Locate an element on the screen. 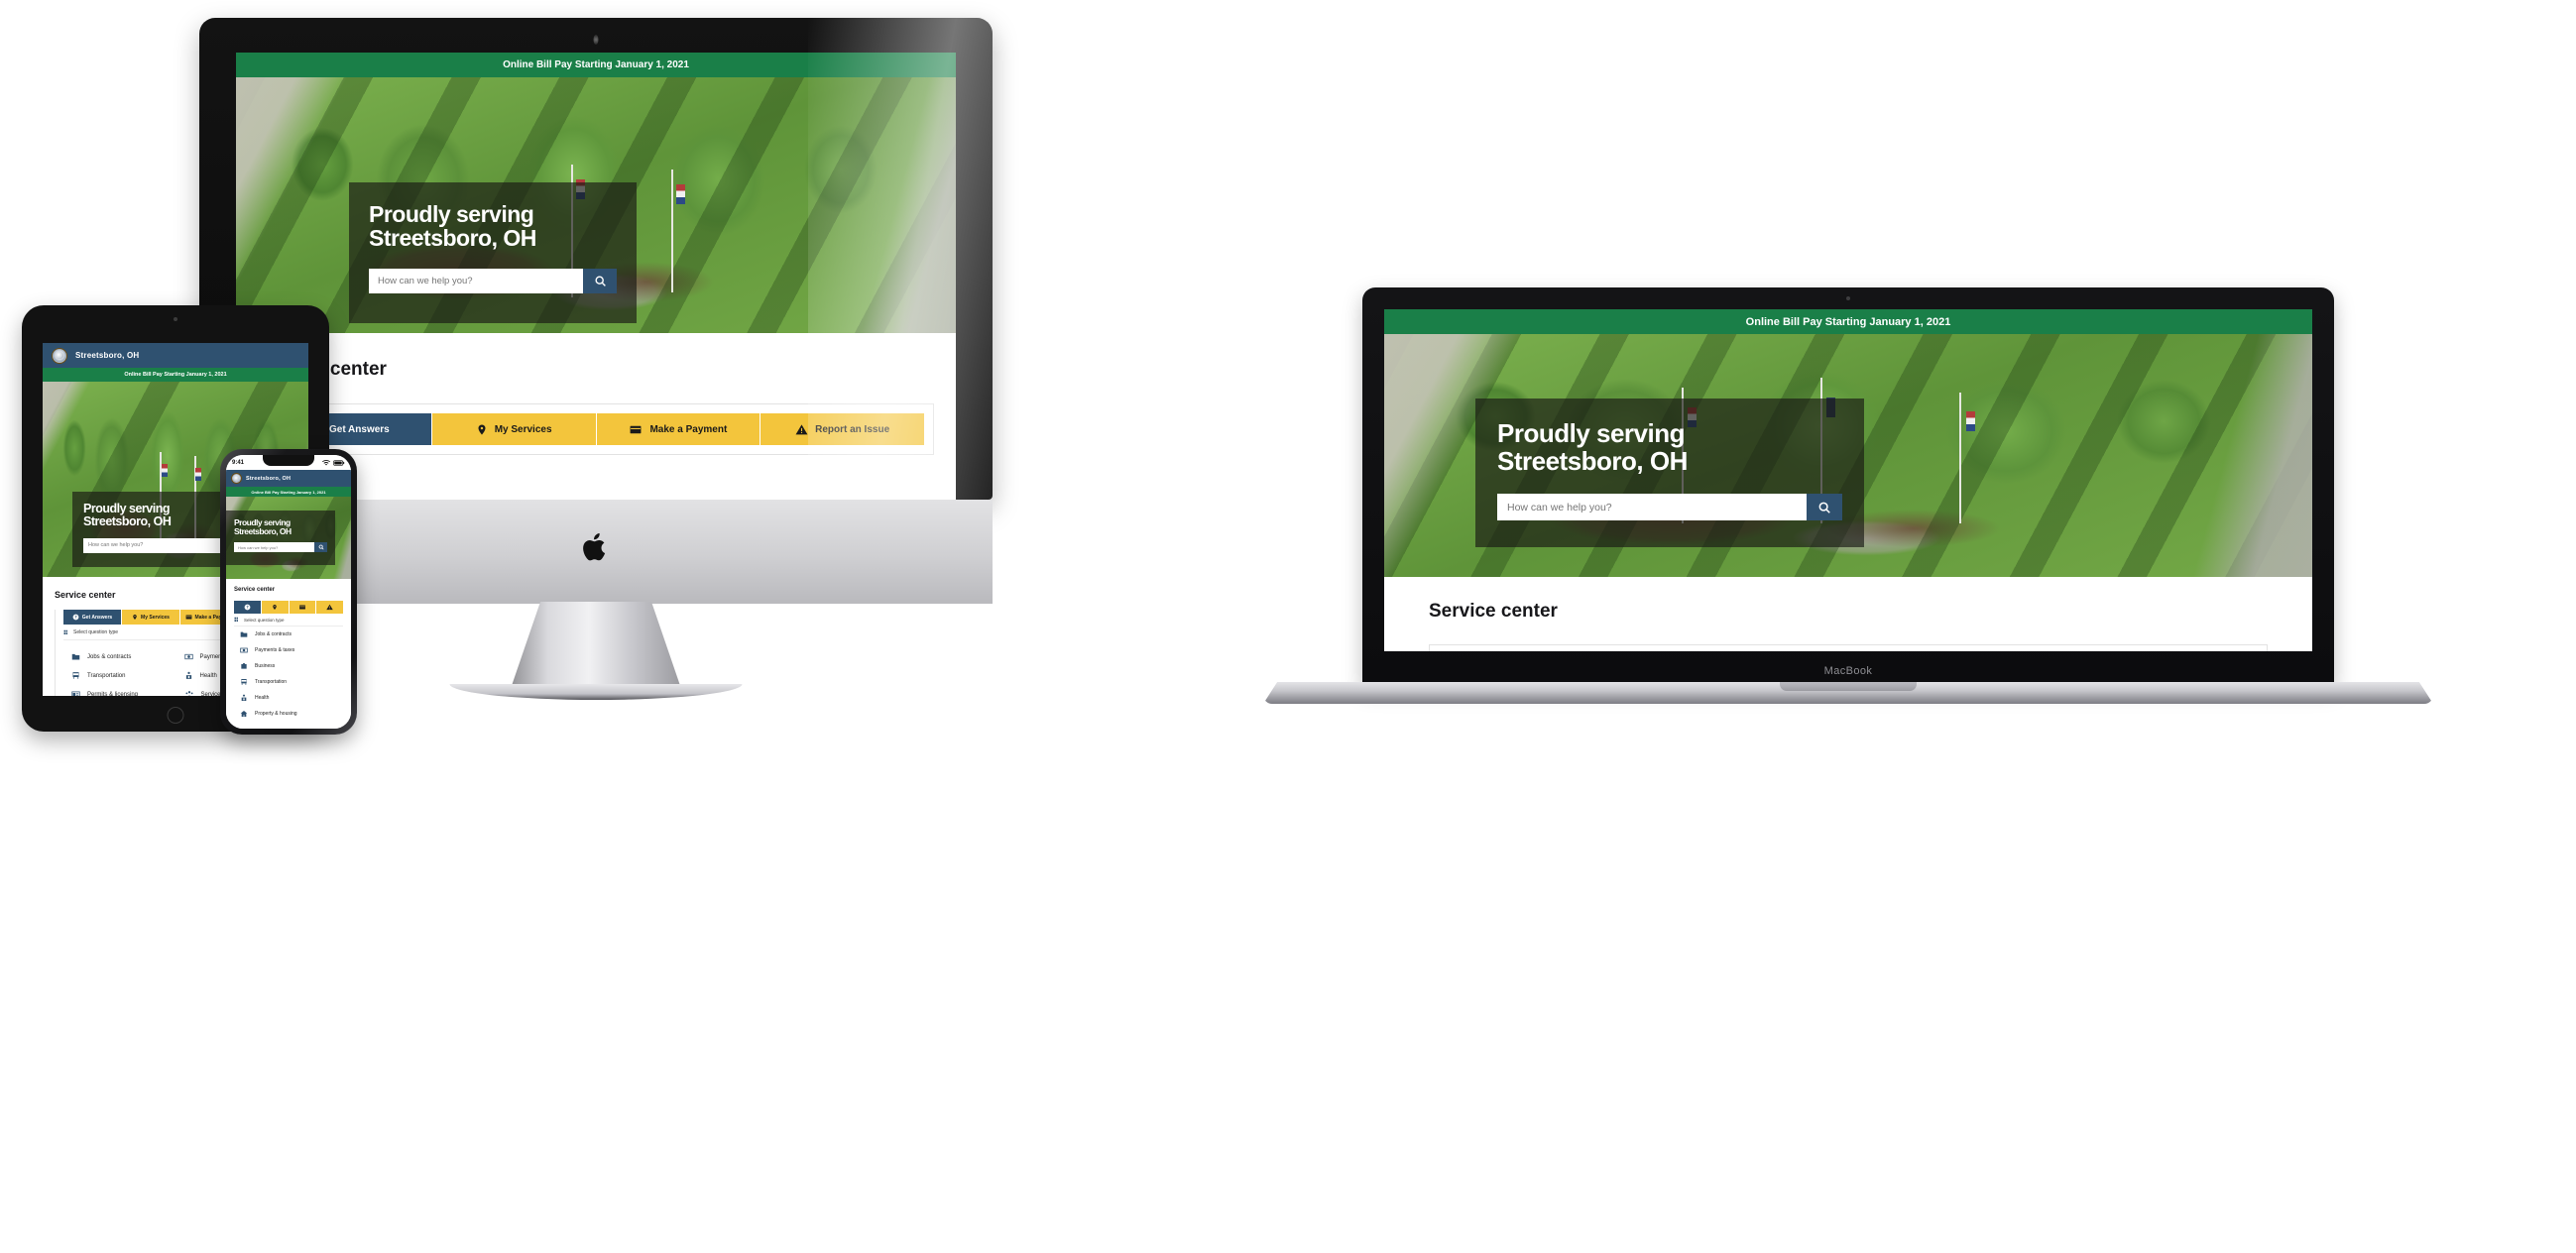  tab-label: Report an Issue is located at coordinates (852, 429).